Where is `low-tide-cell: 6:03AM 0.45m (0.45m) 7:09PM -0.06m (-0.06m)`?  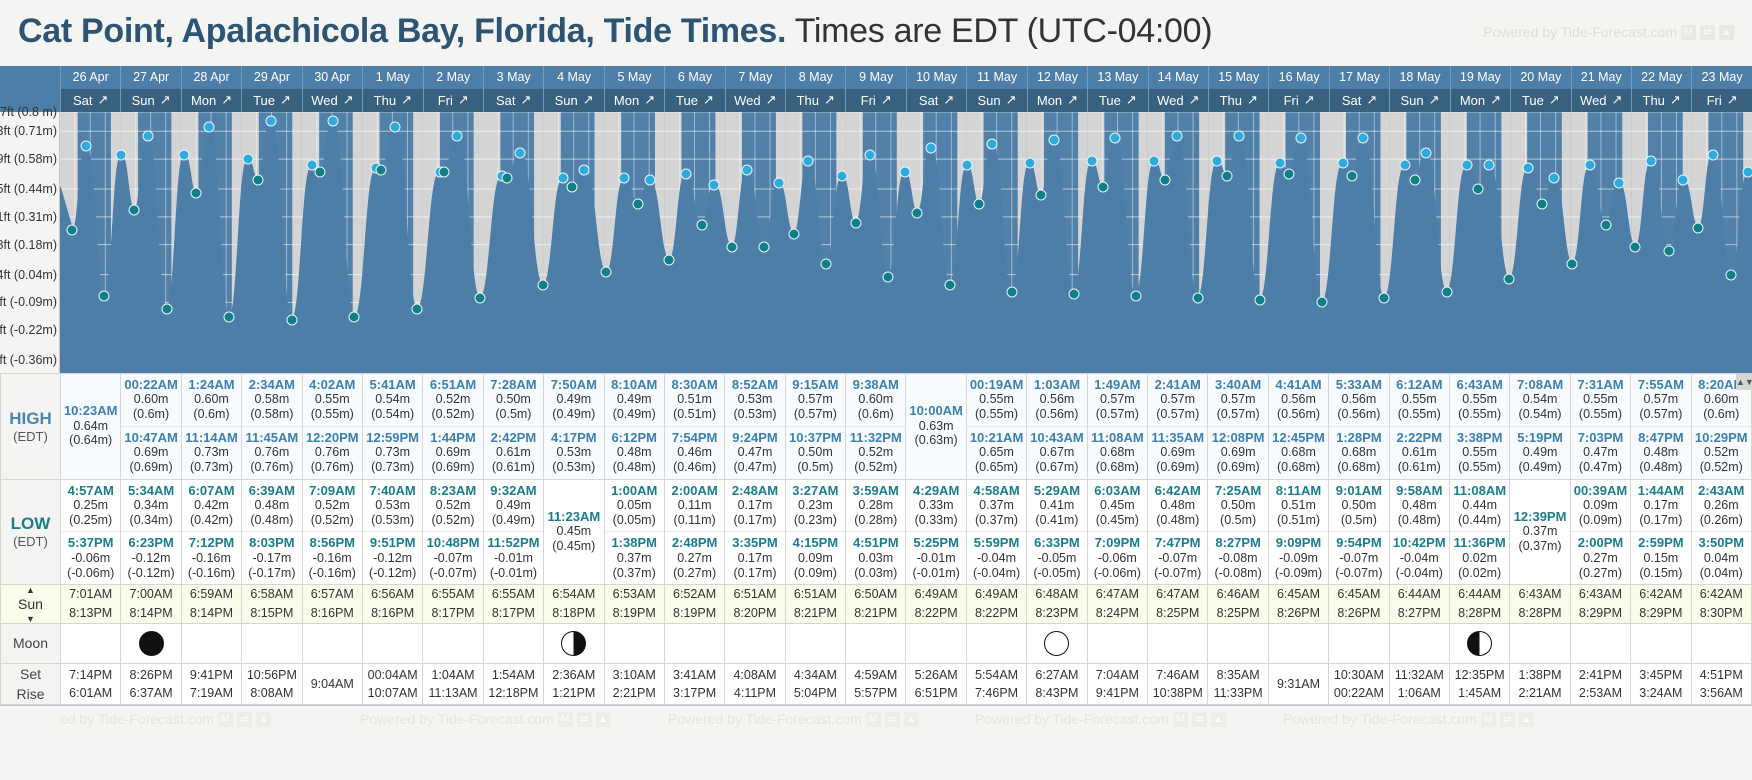
low-tide-cell: 6:03AM 0.45m (0.45m) 7:09PM -0.06m (-0.06m) is located at coordinates (1117, 532).